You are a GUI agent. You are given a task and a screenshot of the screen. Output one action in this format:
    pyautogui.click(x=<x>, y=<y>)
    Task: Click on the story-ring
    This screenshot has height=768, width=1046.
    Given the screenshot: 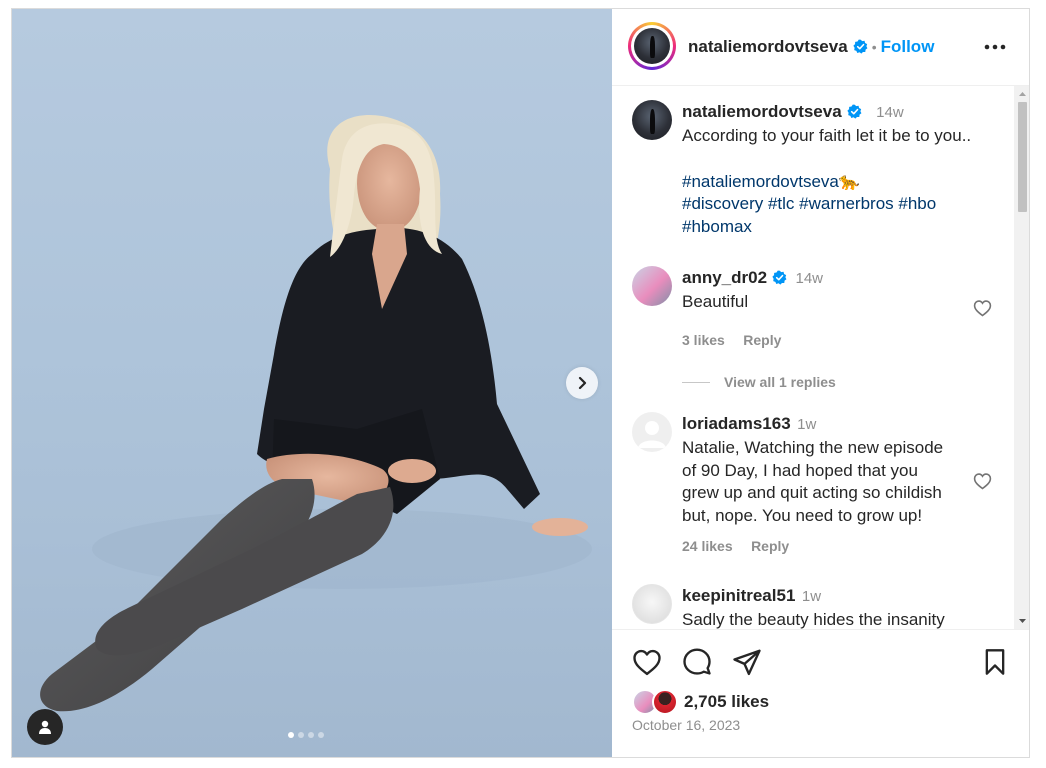 What is the action you would take?
    pyautogui.click(x=652, y=46)
    